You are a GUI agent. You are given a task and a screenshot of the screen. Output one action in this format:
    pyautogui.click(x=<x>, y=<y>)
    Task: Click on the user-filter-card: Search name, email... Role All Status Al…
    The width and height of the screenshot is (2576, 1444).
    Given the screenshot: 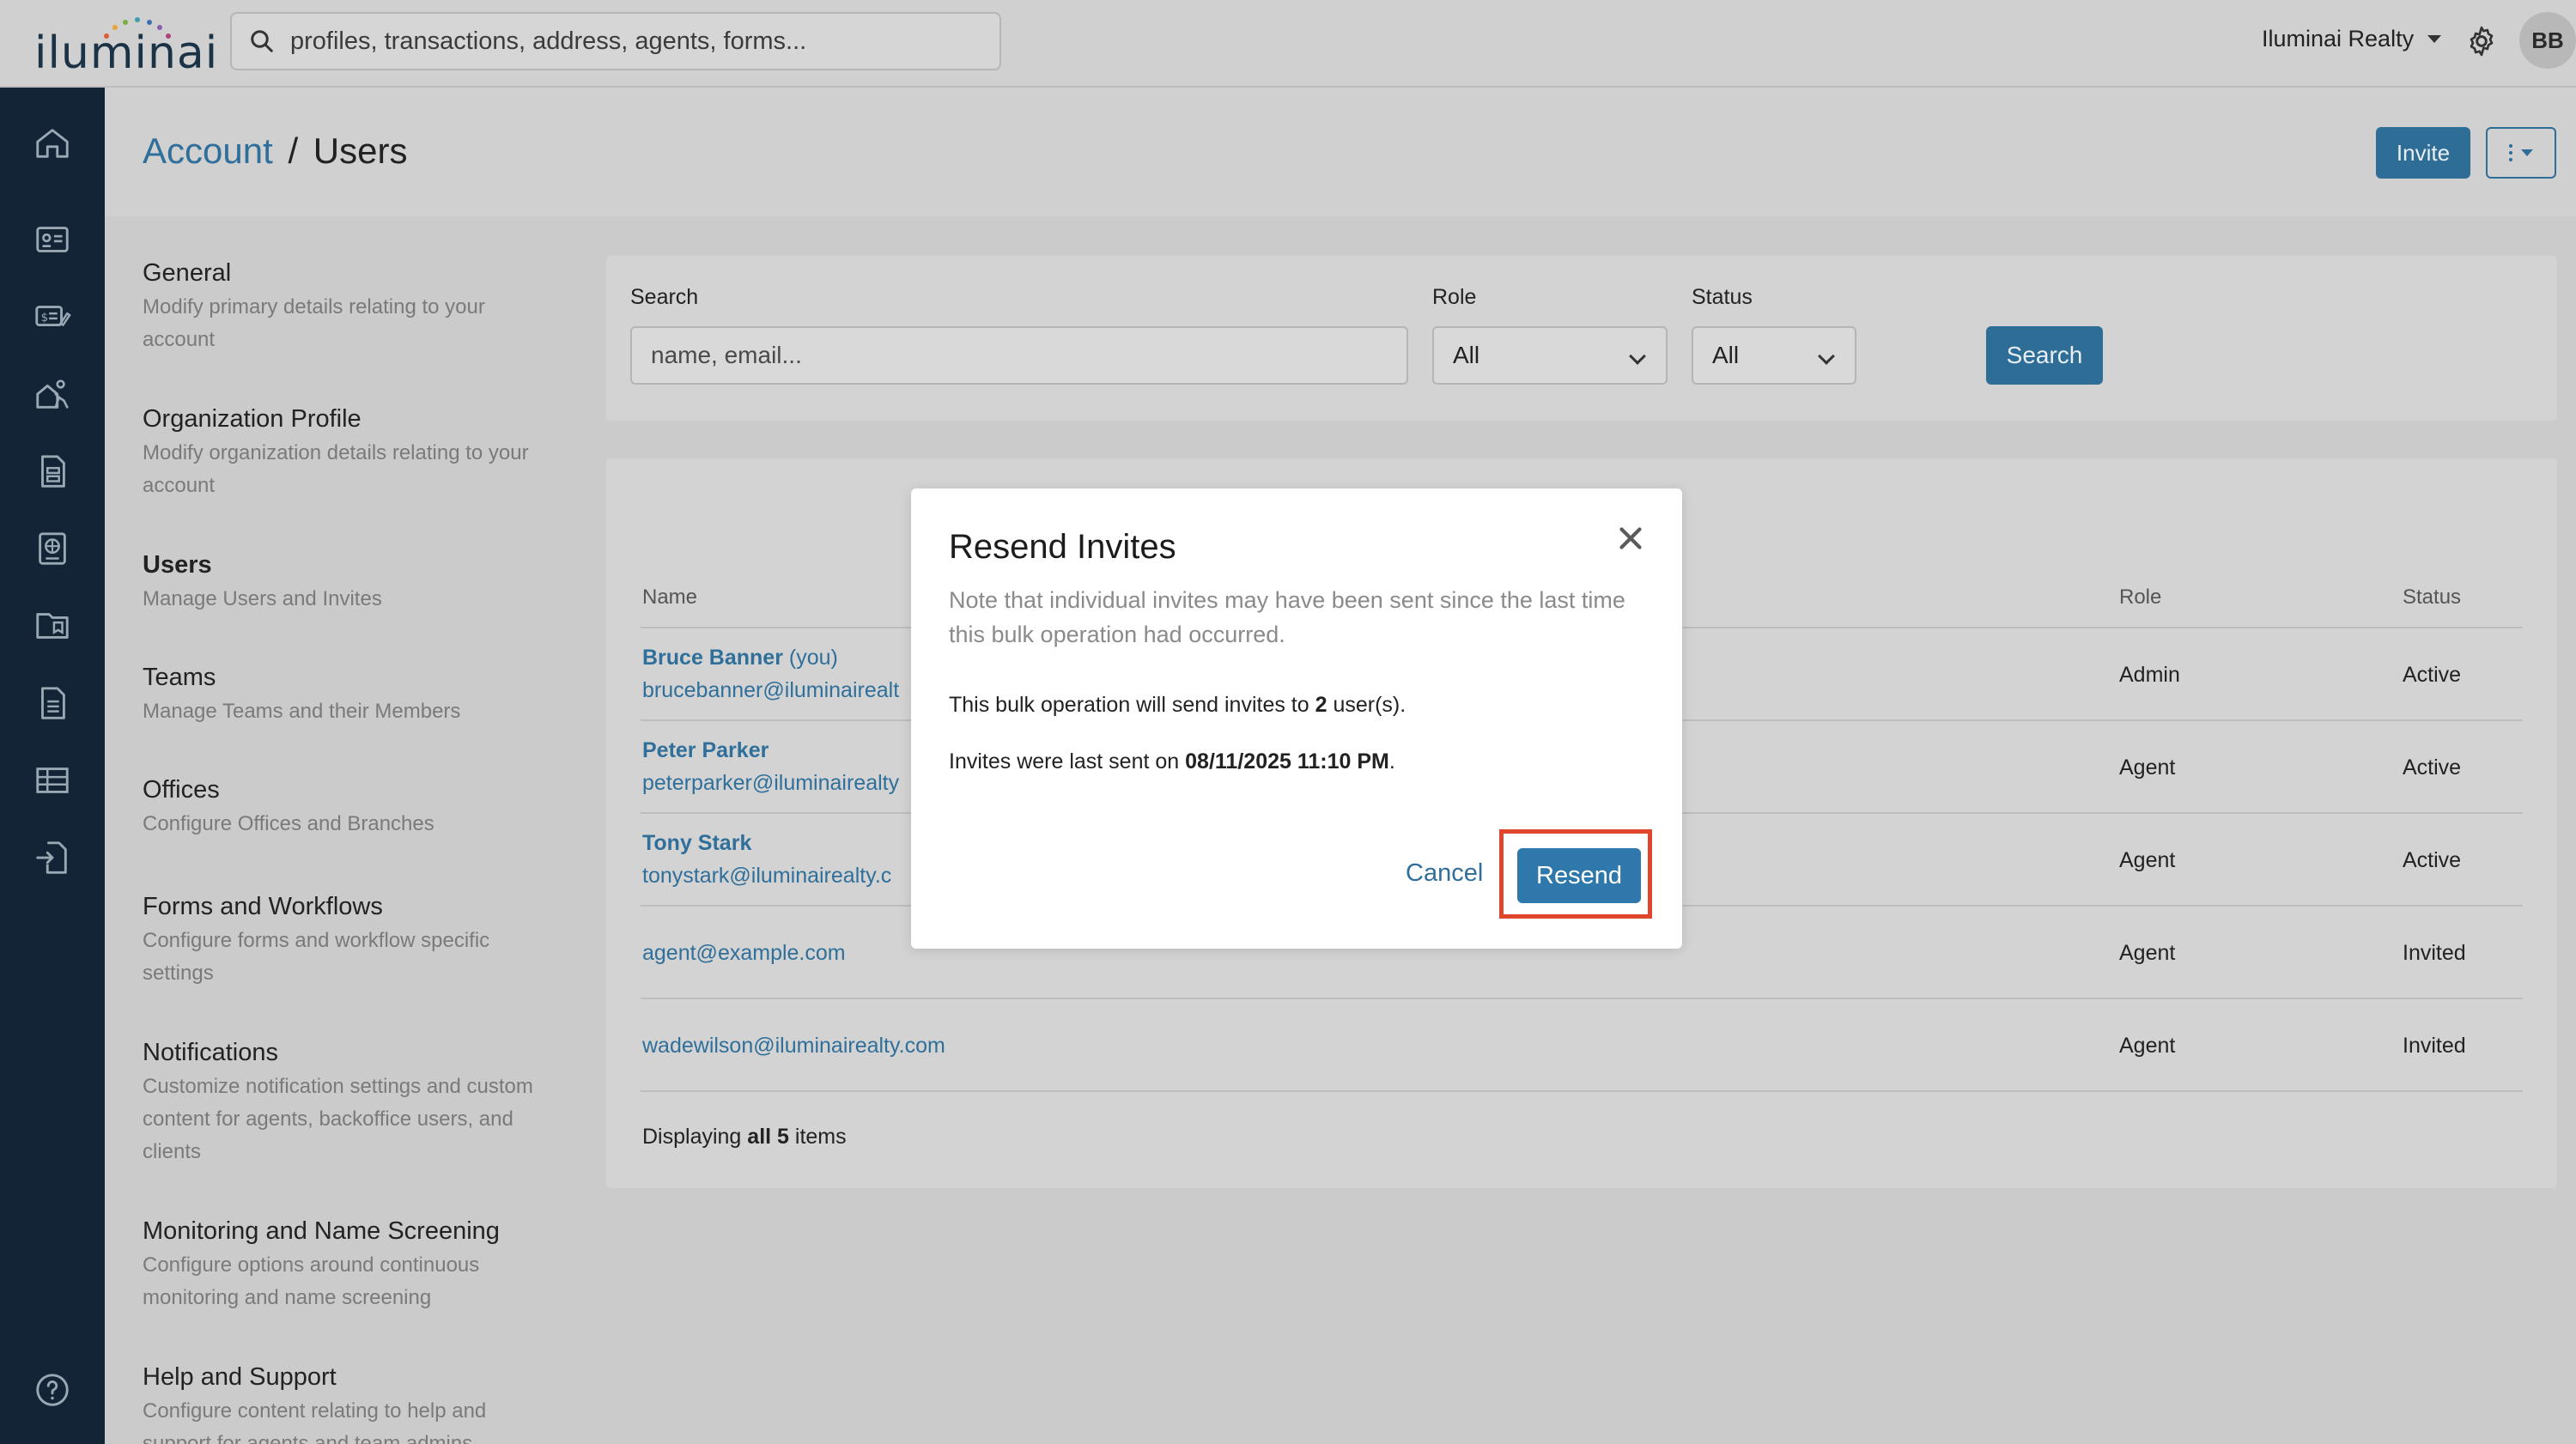 What is the action you would take?
    pyautogui.click(x=1581, y=339)
    